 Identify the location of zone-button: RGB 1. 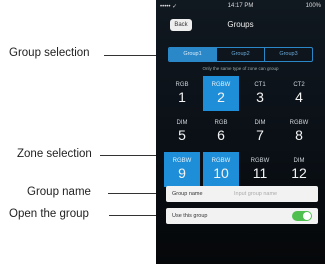
(182, 93).